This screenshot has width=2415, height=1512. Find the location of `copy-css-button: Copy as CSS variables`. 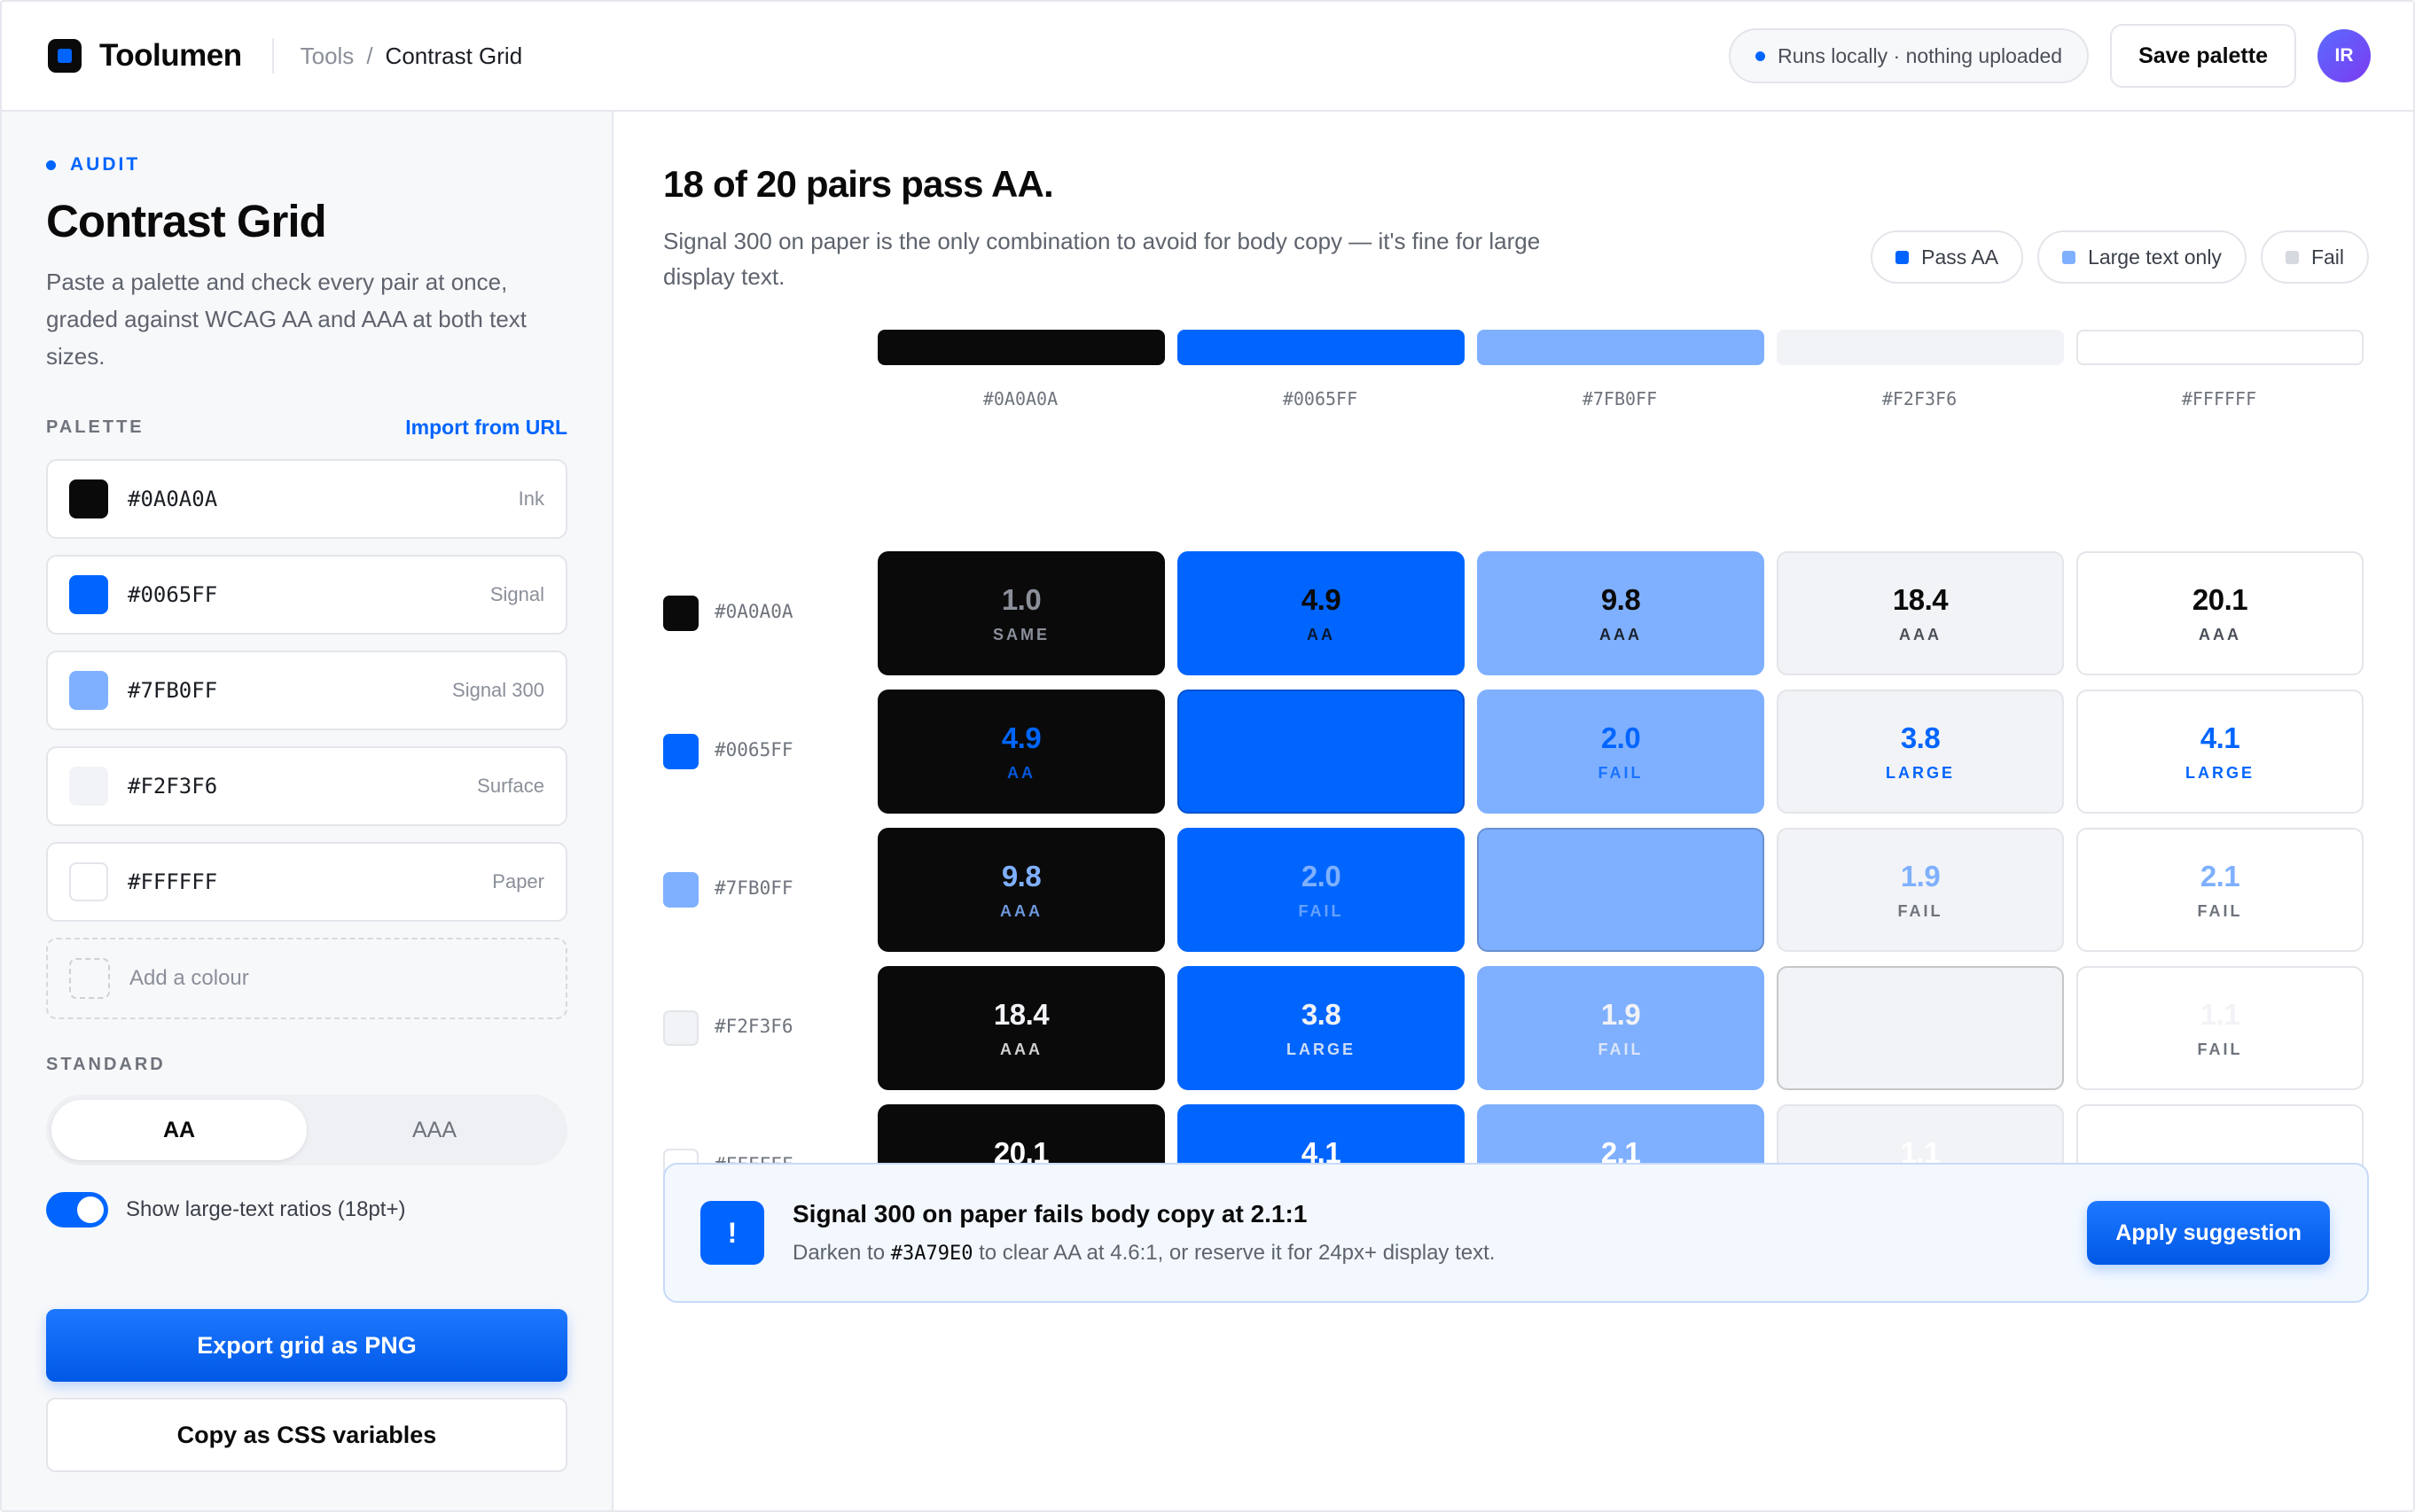

copy-css-button: Copy as CSS variables is located at coordinates (306, 1435).